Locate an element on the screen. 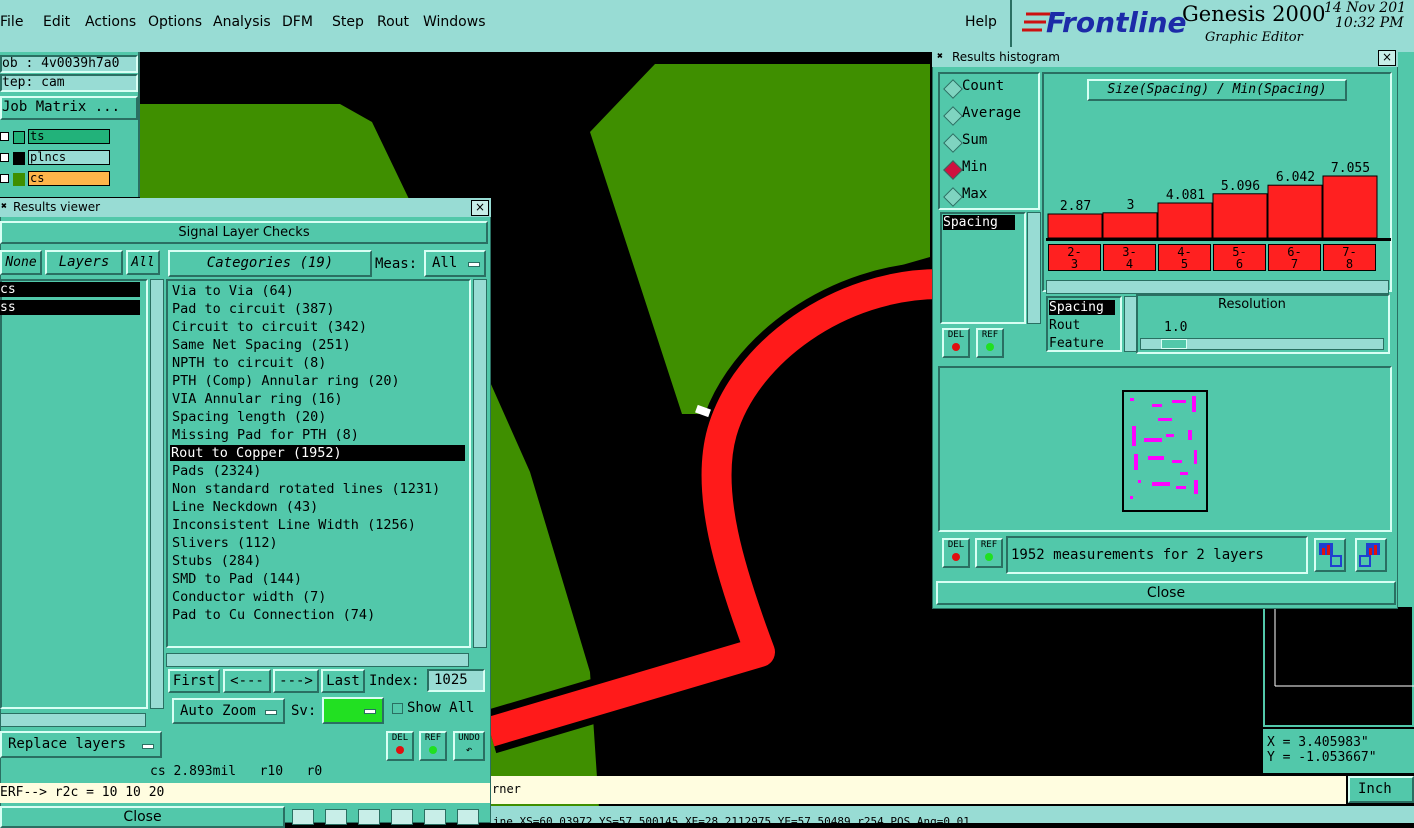 Image resolution: width=1414 pixels, height=828 pixels. option-count: Count is located at coordinates (989, 88).